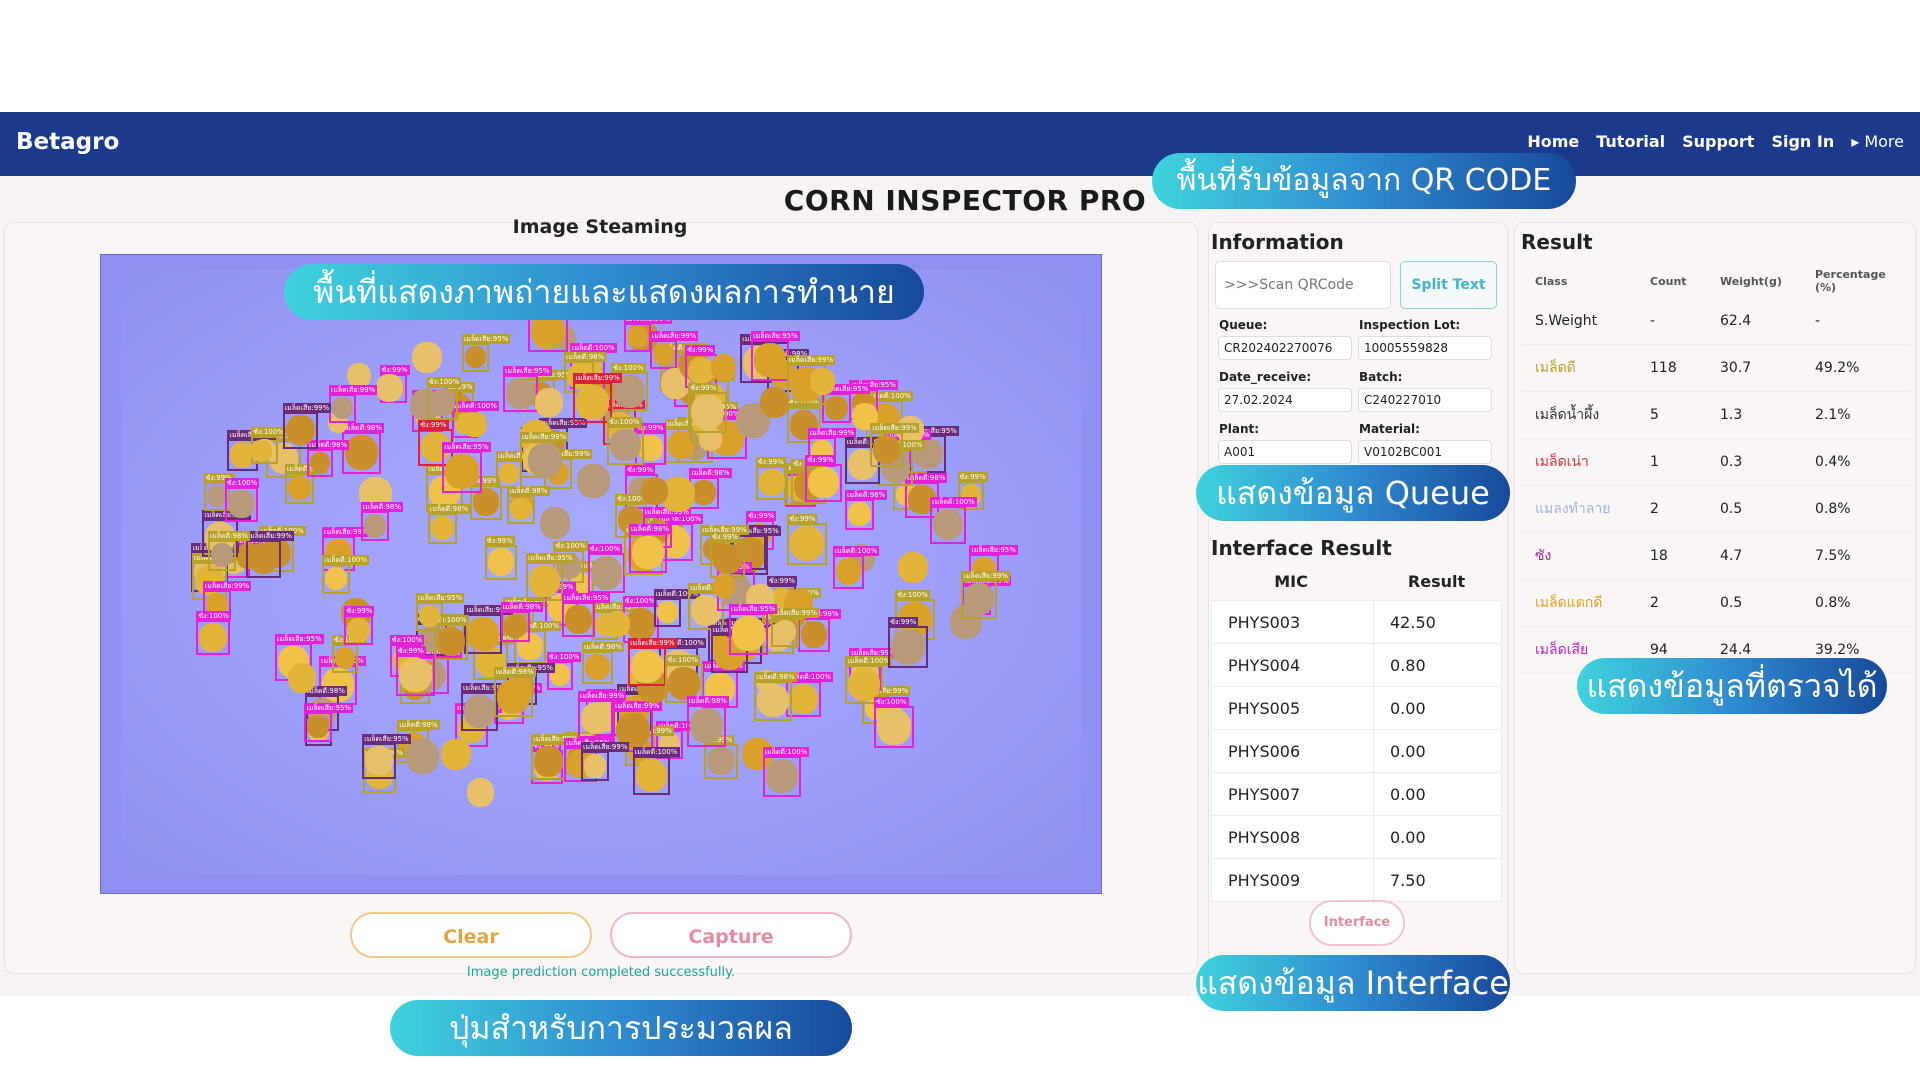 The image size is (1920, 1080). Describe the element at coordinates (1856, 415) in the screenshot. I see `percentage-cell: 2.1%` at that location.